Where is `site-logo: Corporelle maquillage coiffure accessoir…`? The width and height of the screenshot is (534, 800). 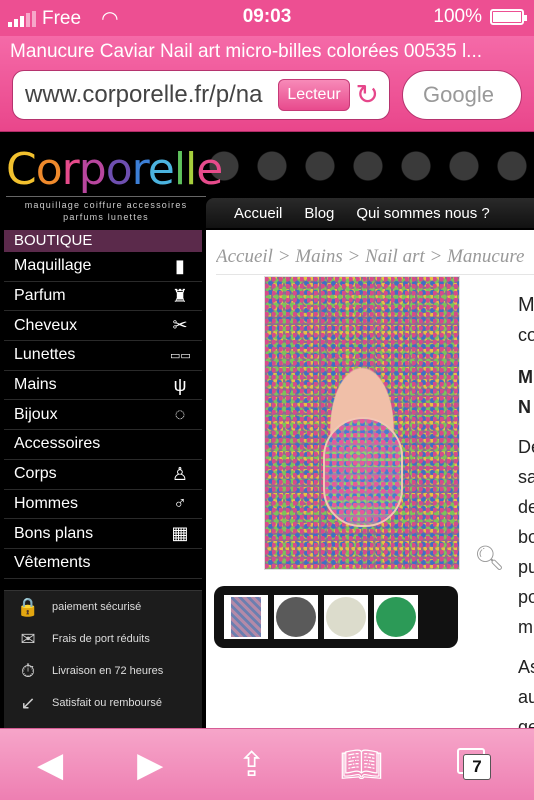 site-logo: Corporelle maquillage coiffure accessoir… is located at coordinates (114, 183).